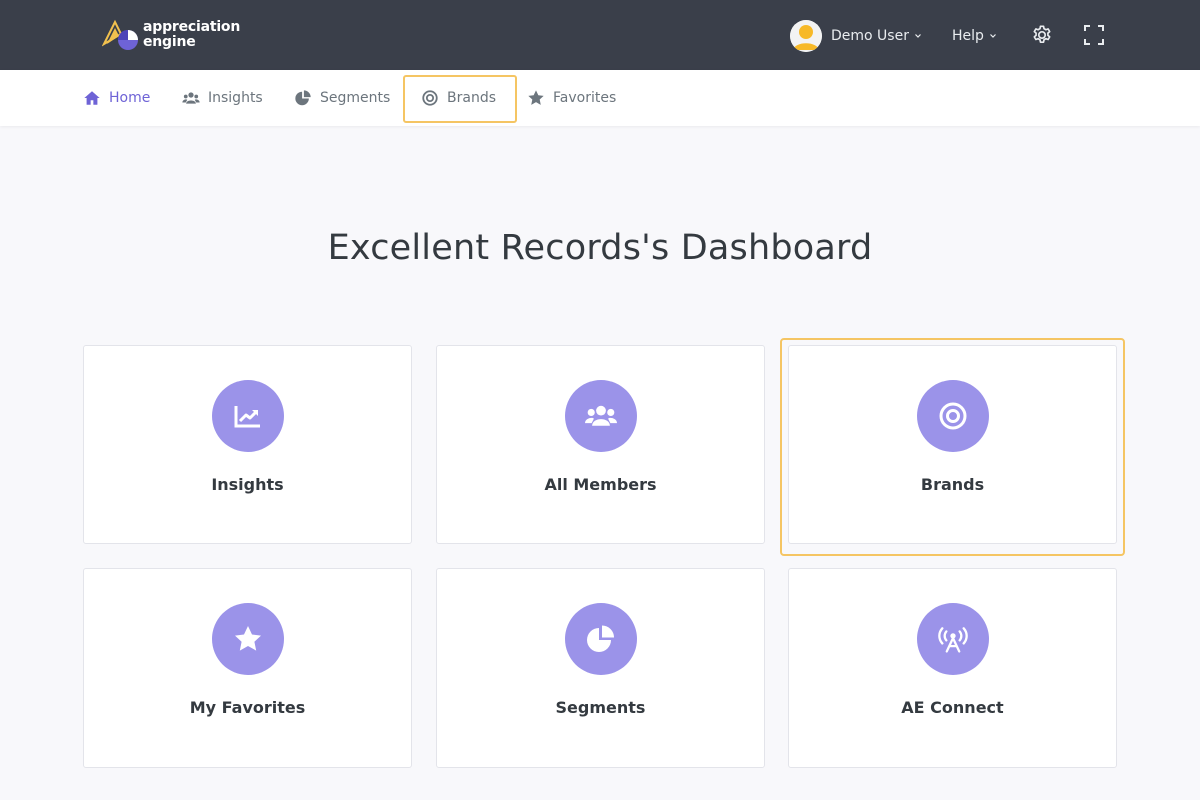  Describe the element at coordinates (247, 707) in the screenshot. I see `card-label: My Favorites` at that location.